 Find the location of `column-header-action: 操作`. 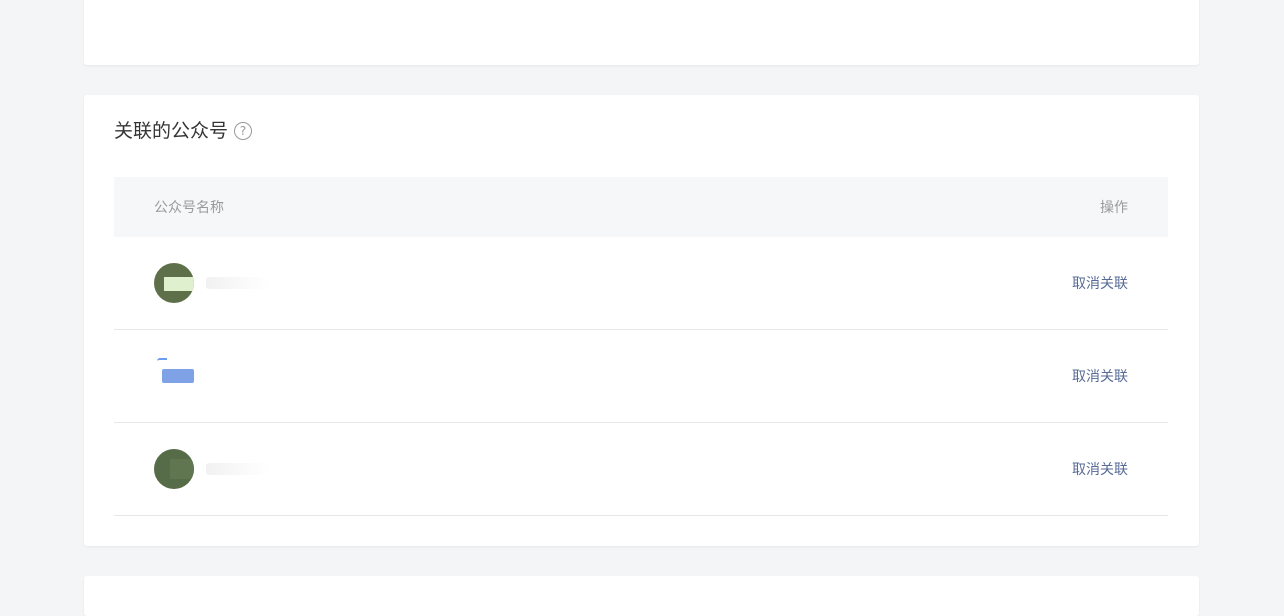

column-header-action: 操作 is located at coordinates (1114, 208).